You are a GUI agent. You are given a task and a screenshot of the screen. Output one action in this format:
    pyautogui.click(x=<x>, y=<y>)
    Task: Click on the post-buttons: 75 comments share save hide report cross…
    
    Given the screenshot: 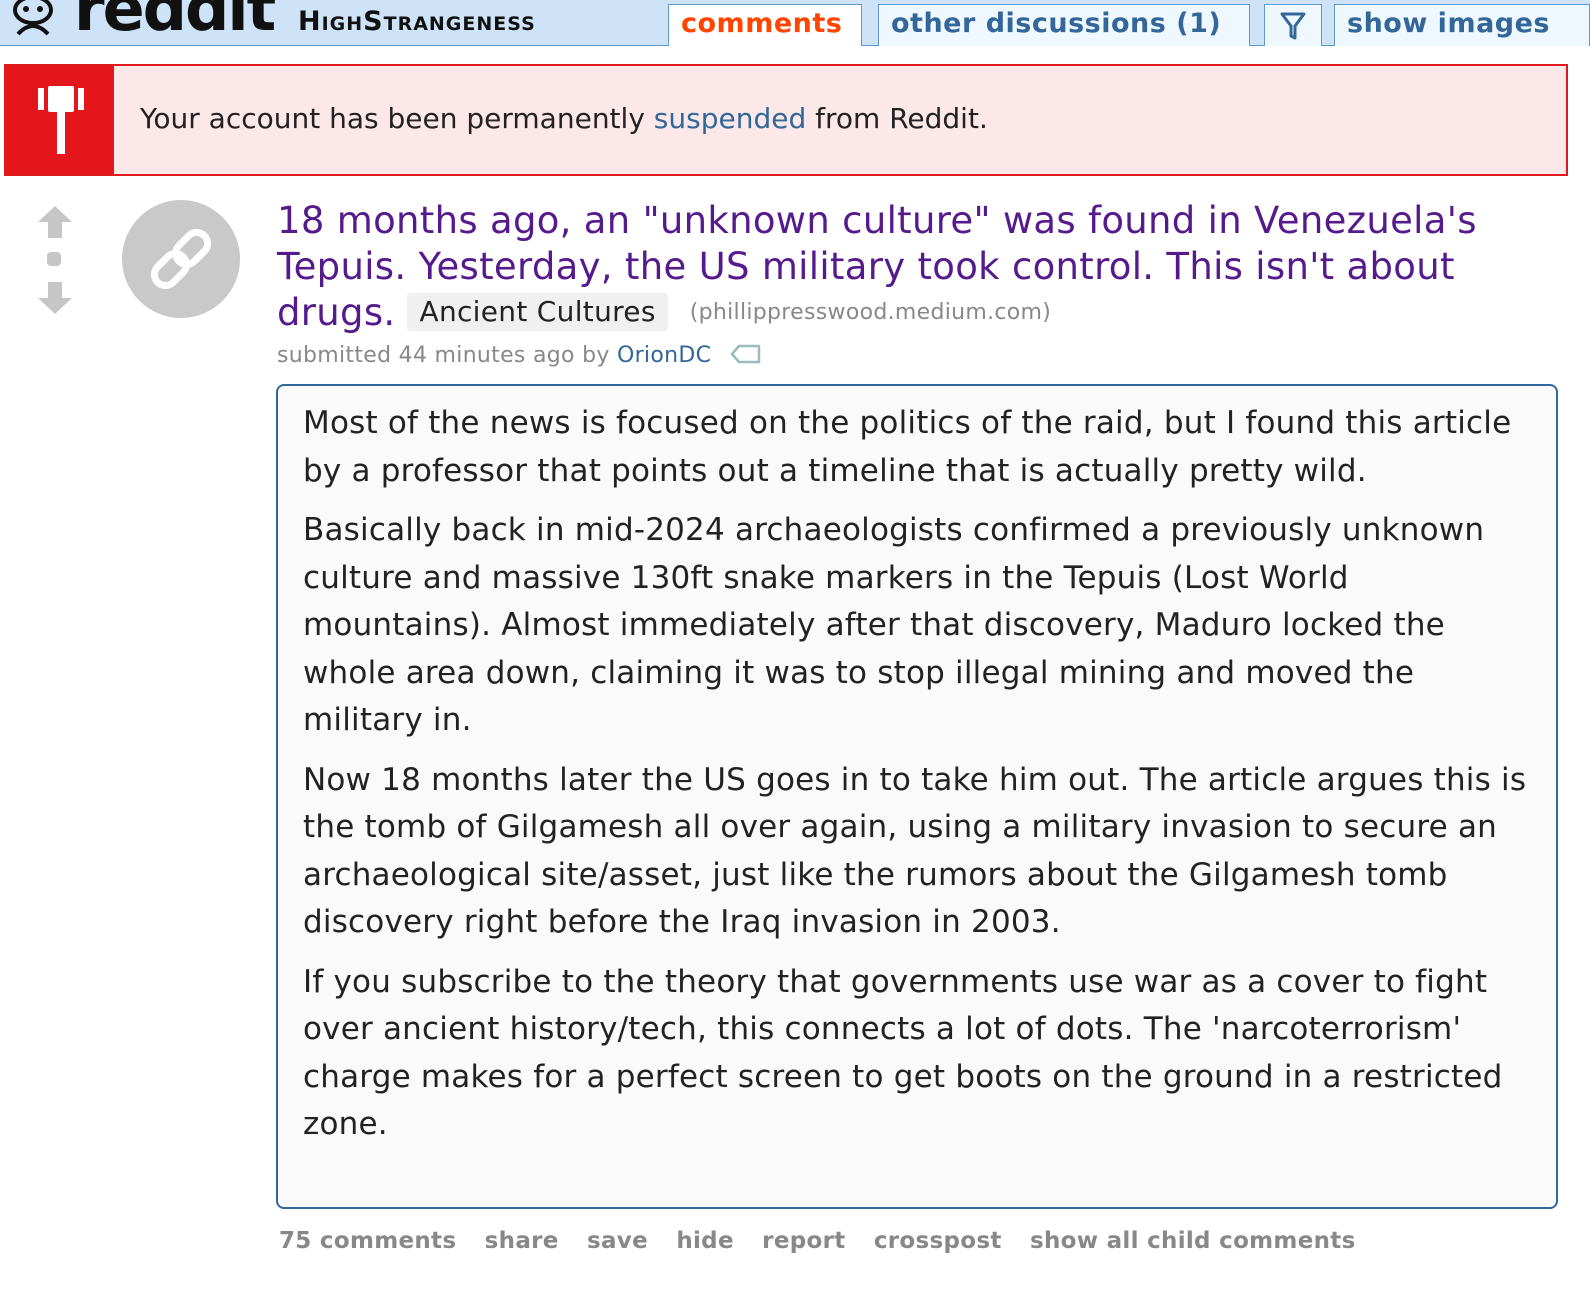 What is the action you would take?
    pyautogui.click(x=827, y=1241)
    